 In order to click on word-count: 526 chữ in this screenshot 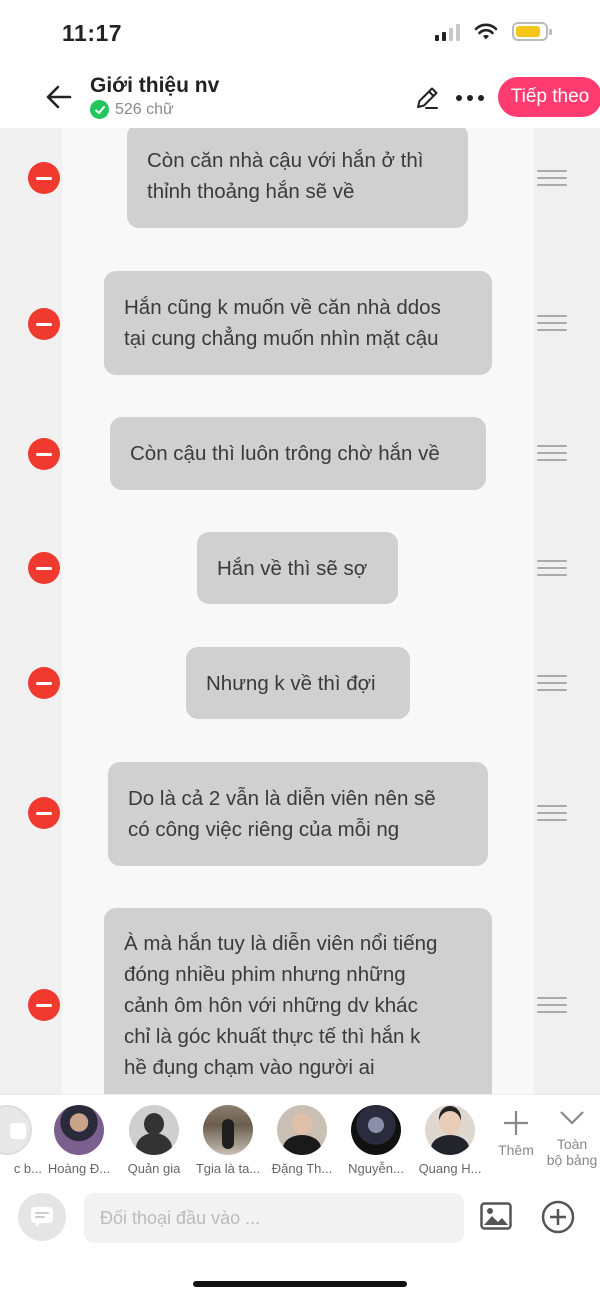, I will do `click(132, 109)`.